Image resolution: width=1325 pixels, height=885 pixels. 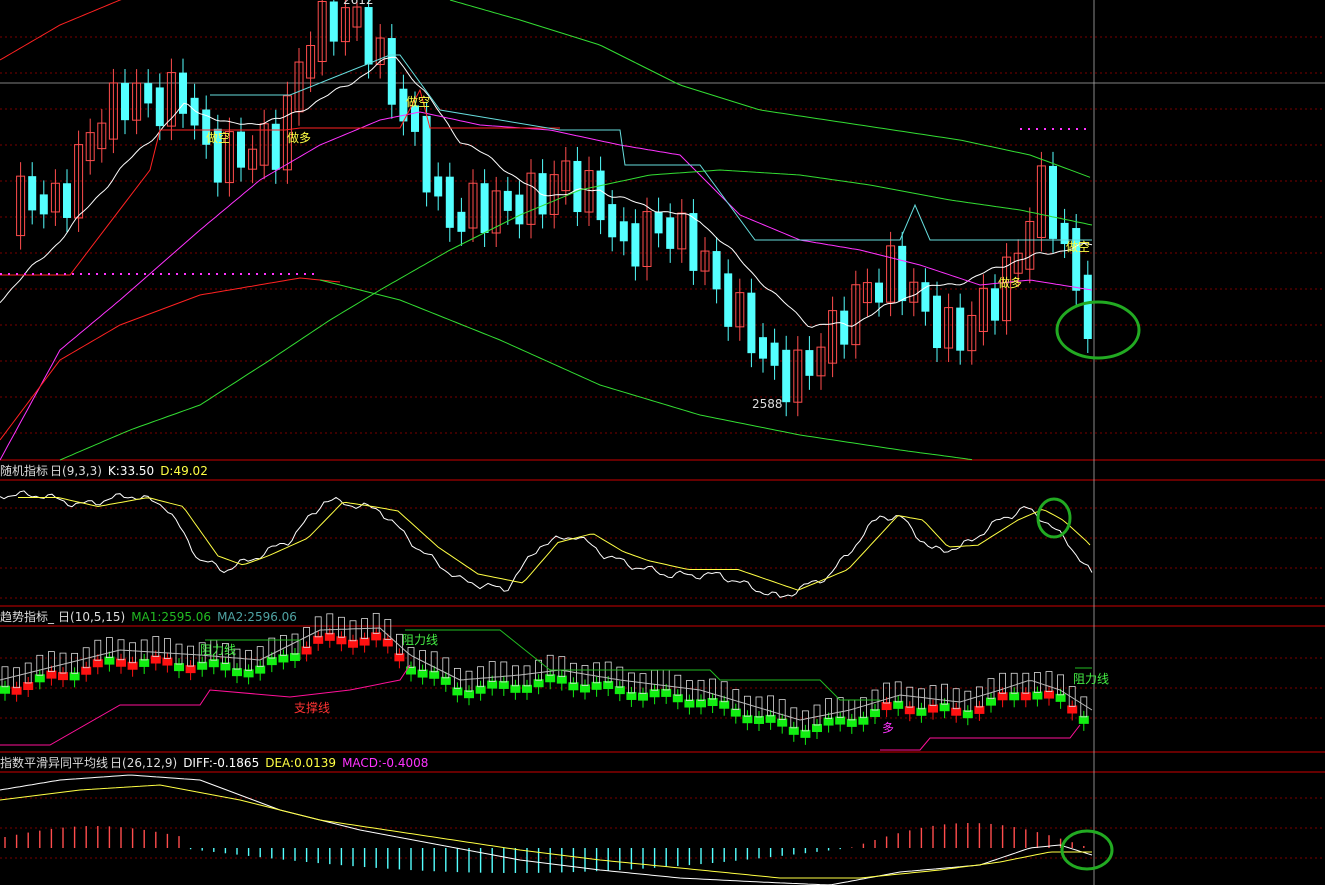 What do you see at coordinates (358, 3) in the screenshot?
I see `price-high-label: 2612` at bounding box center [358, 3].